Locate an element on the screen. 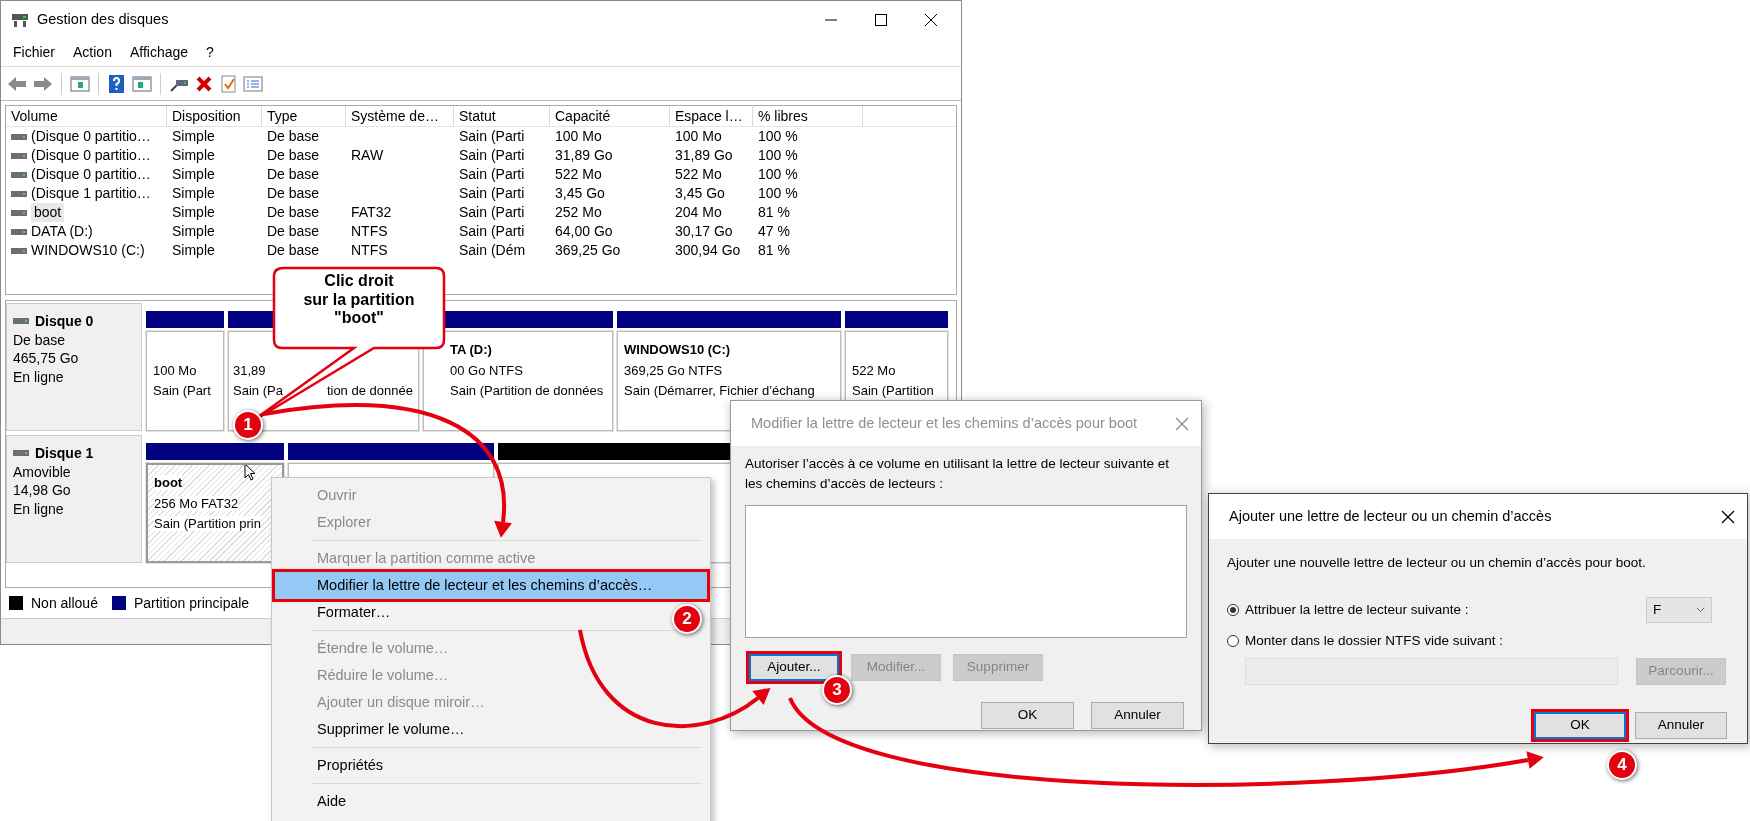 Image resolution: width=1750 pixels, height=821 pixels. disk-name: Disque 0 is located at coordinates (64, 321).